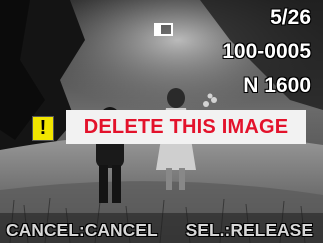  What do you see at coordinates (277, 85) in the screenshot?
I see `image-quality: N 1600` at bounding box center [277, 85].